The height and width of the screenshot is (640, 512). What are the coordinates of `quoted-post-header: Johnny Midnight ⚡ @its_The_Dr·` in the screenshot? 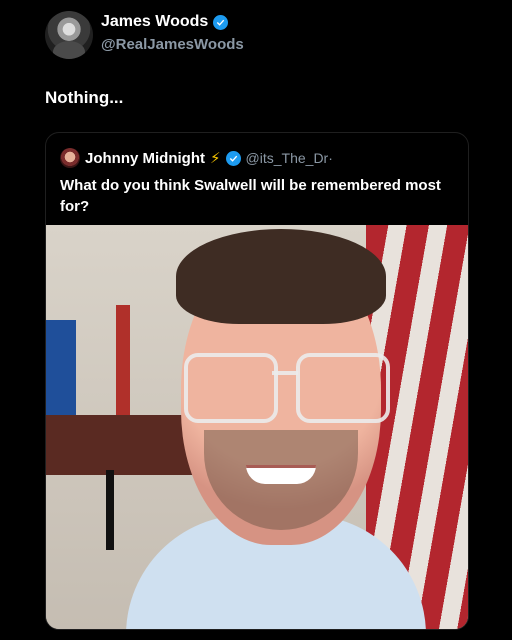 It's located at (259, 158).